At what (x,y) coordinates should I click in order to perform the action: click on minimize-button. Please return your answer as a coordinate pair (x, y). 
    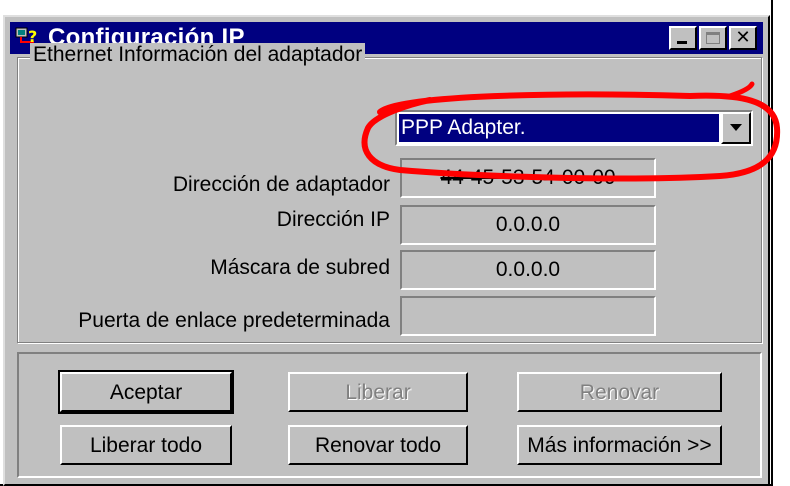
    Looking at the image, I should click on (683, 38).